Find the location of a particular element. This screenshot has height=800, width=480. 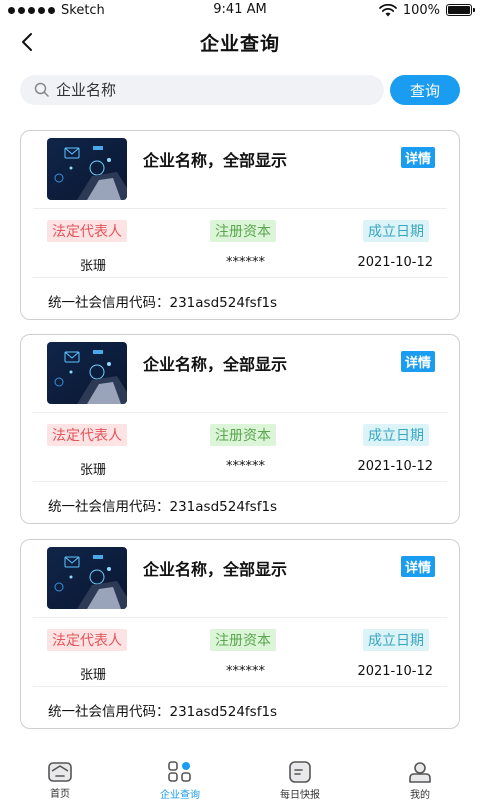

carrier-label: Sketch is located at coordinates (83, 10).